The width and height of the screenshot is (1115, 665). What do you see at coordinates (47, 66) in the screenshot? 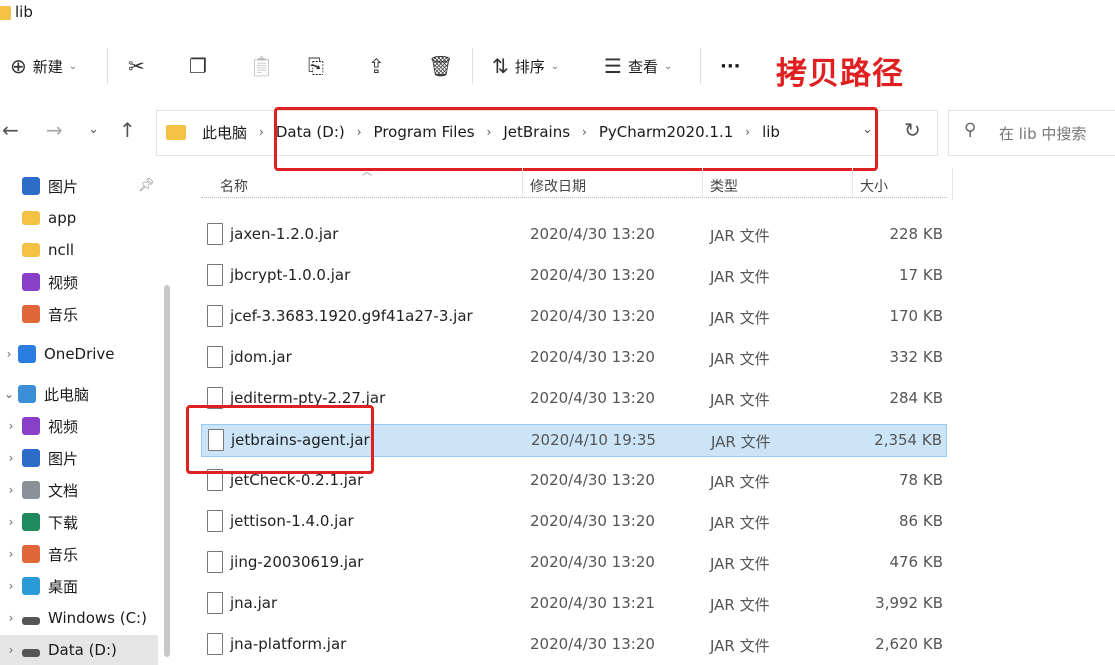
I see `new-label: 新建` at bounding box center [47, 66].